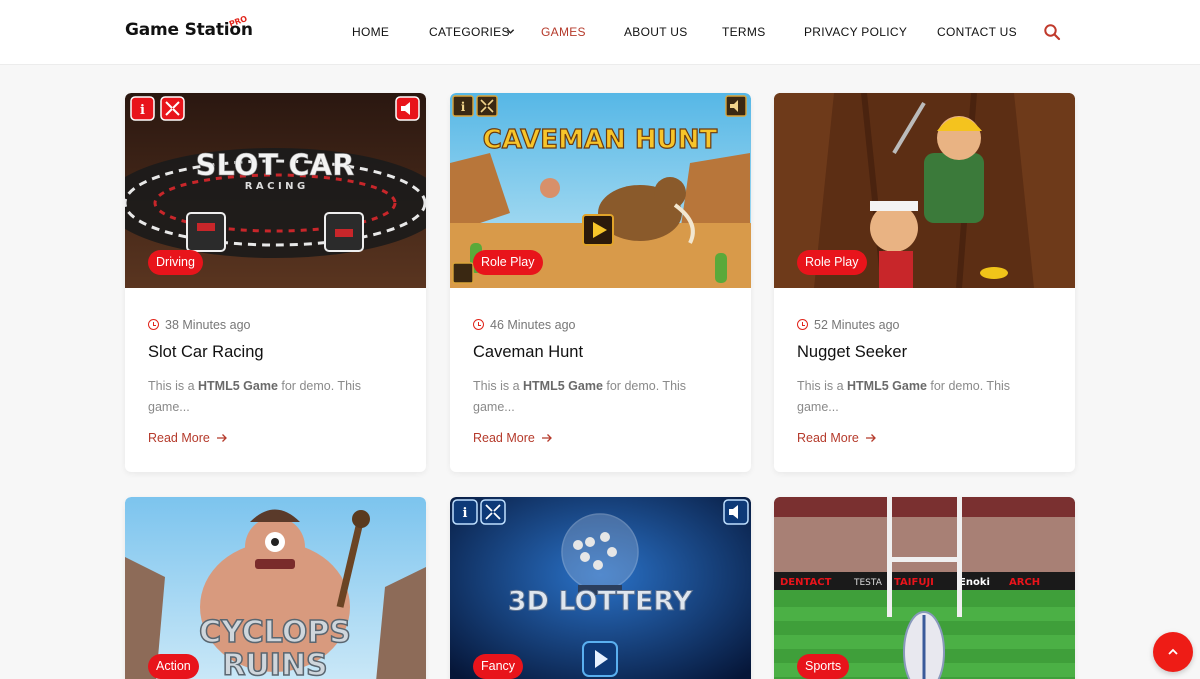 This screenshot has width=1200, height=679. Describe the element at coordinates (744, 32) in the screenshot. I see `nav-terms: TERMS` at that location.